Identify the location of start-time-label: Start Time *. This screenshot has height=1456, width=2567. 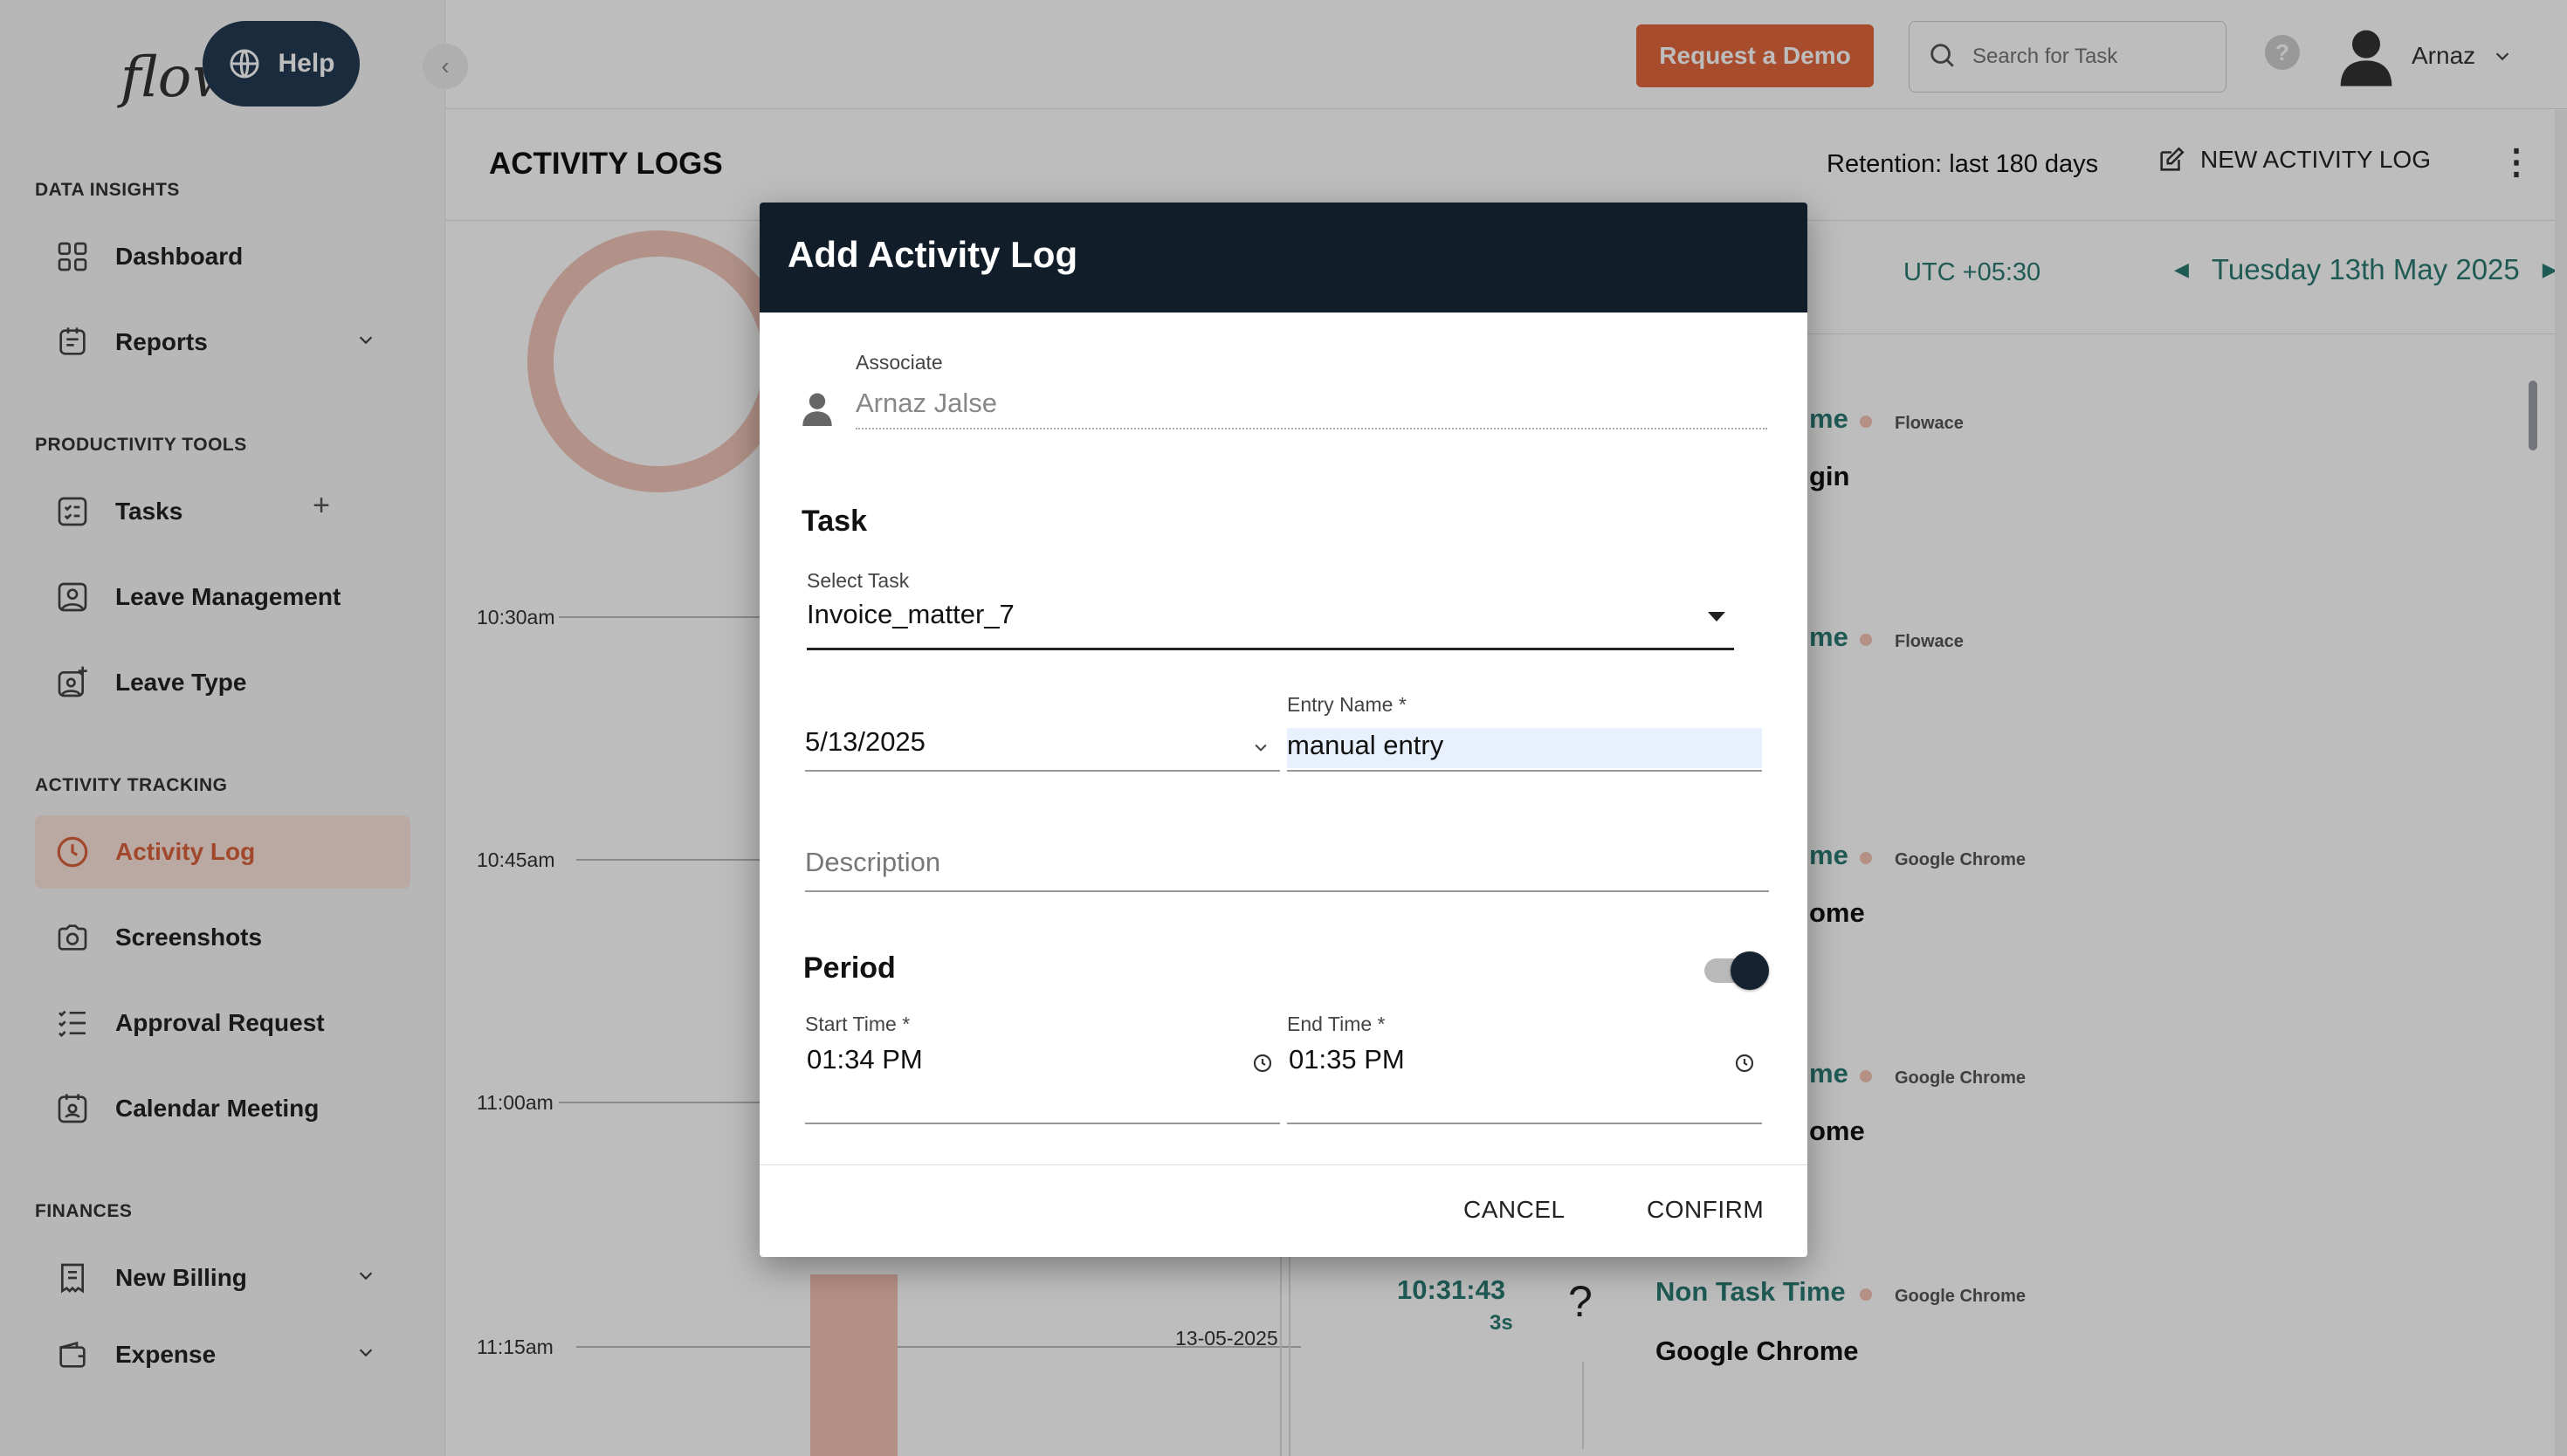
(858, 1024).